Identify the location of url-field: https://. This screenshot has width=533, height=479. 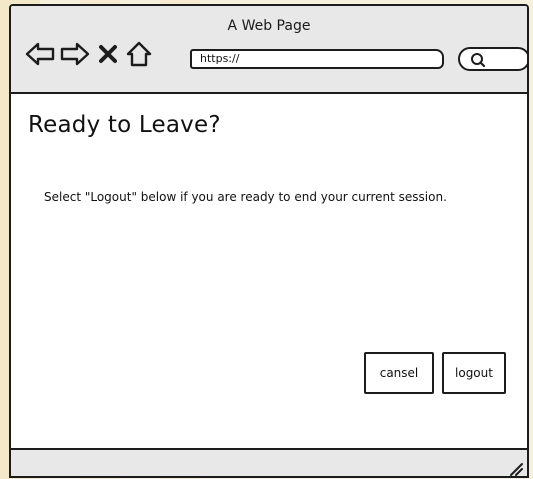
(317, 59).